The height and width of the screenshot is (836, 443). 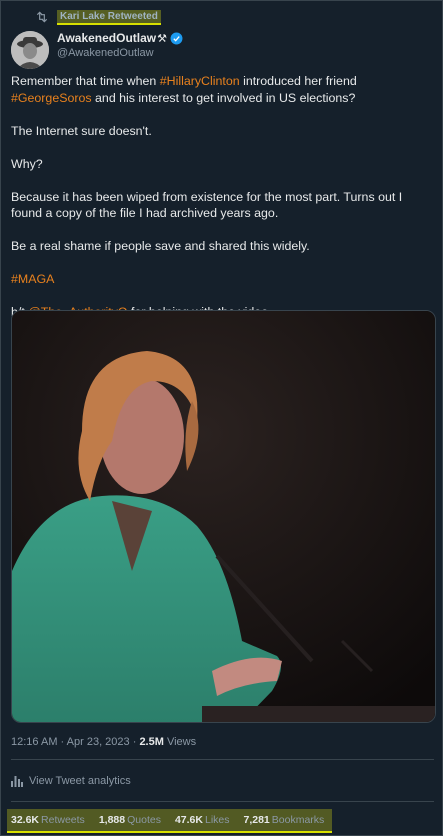 What do you see at coordinates (144, 820) in the screenshot?
I see `quotes-label: Quotes` at bounding box center [144, 820].